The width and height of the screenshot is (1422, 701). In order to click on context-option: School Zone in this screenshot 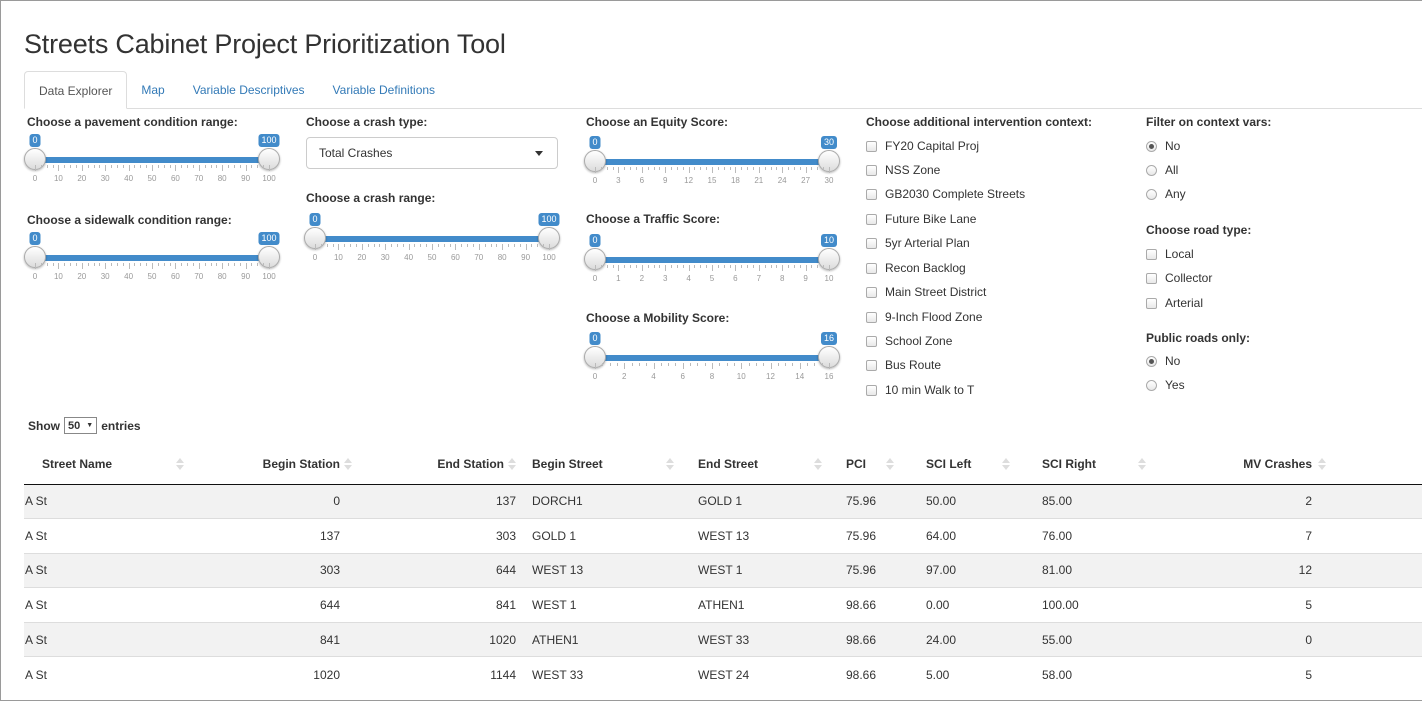, I will do `click(909, 341)`.